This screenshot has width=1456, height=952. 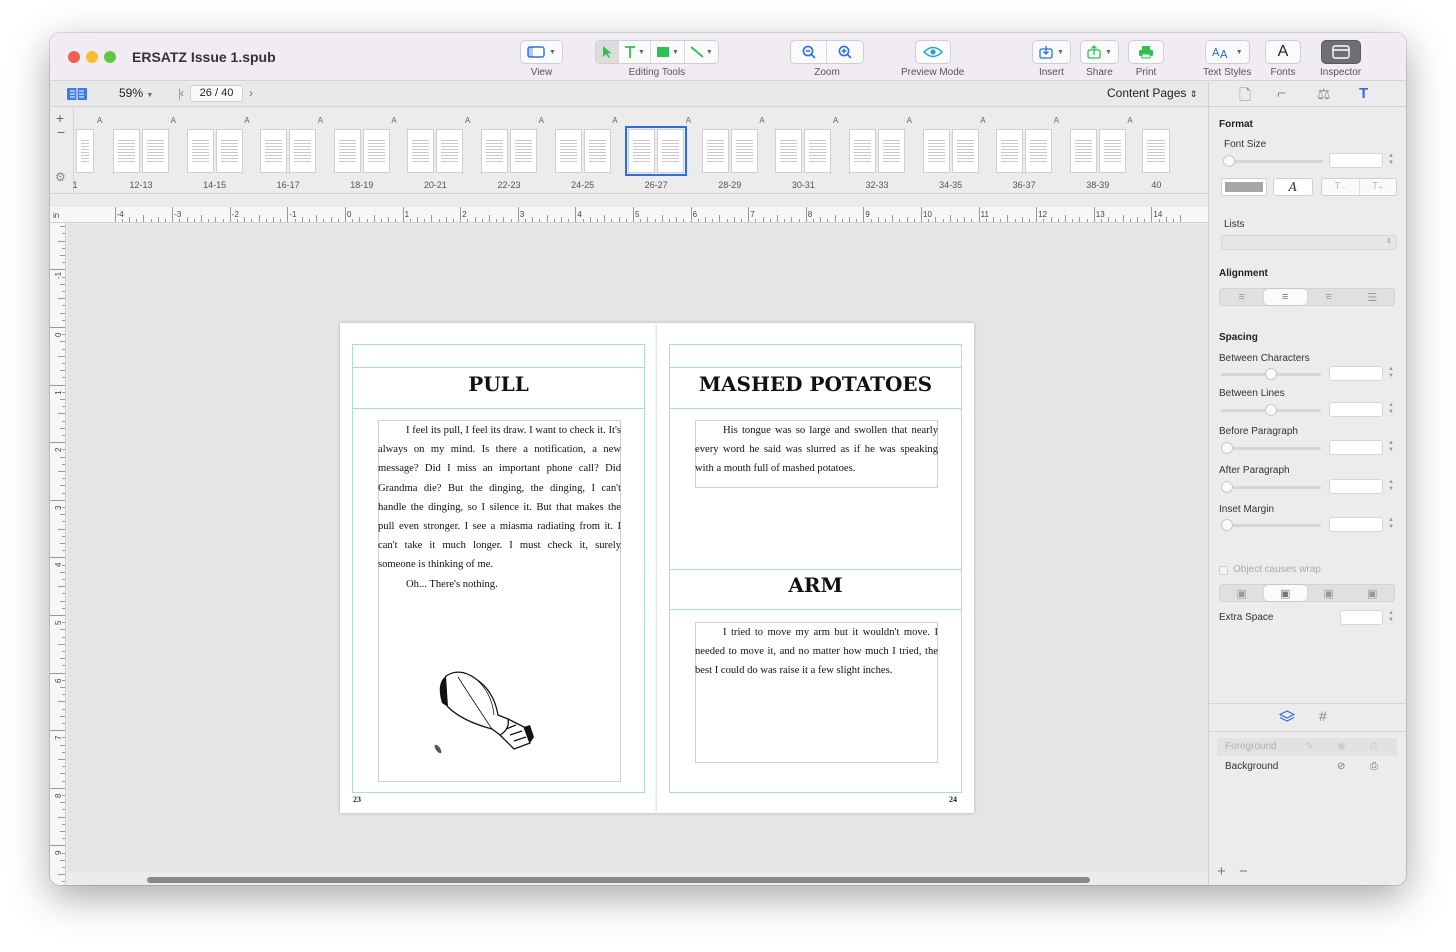 What do you see at coordinates (932, 52) in the screenshot?
I see `preview-mode-button` at bounding box center [932, 52].